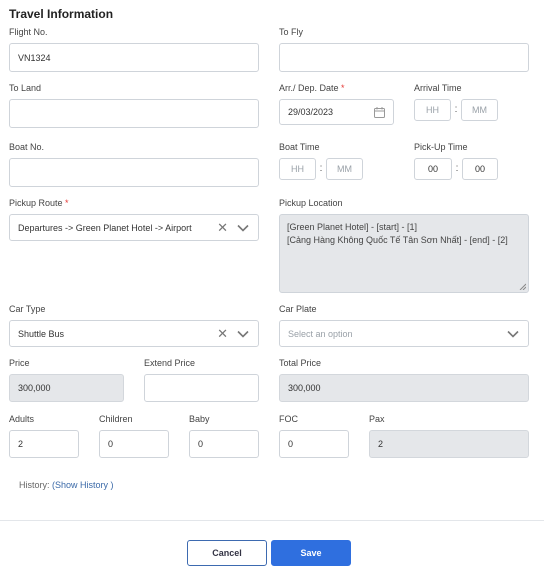 This screenshot has width=544, height=582. I want to click on boat-time-label: Boat Time, so click(299, 147).